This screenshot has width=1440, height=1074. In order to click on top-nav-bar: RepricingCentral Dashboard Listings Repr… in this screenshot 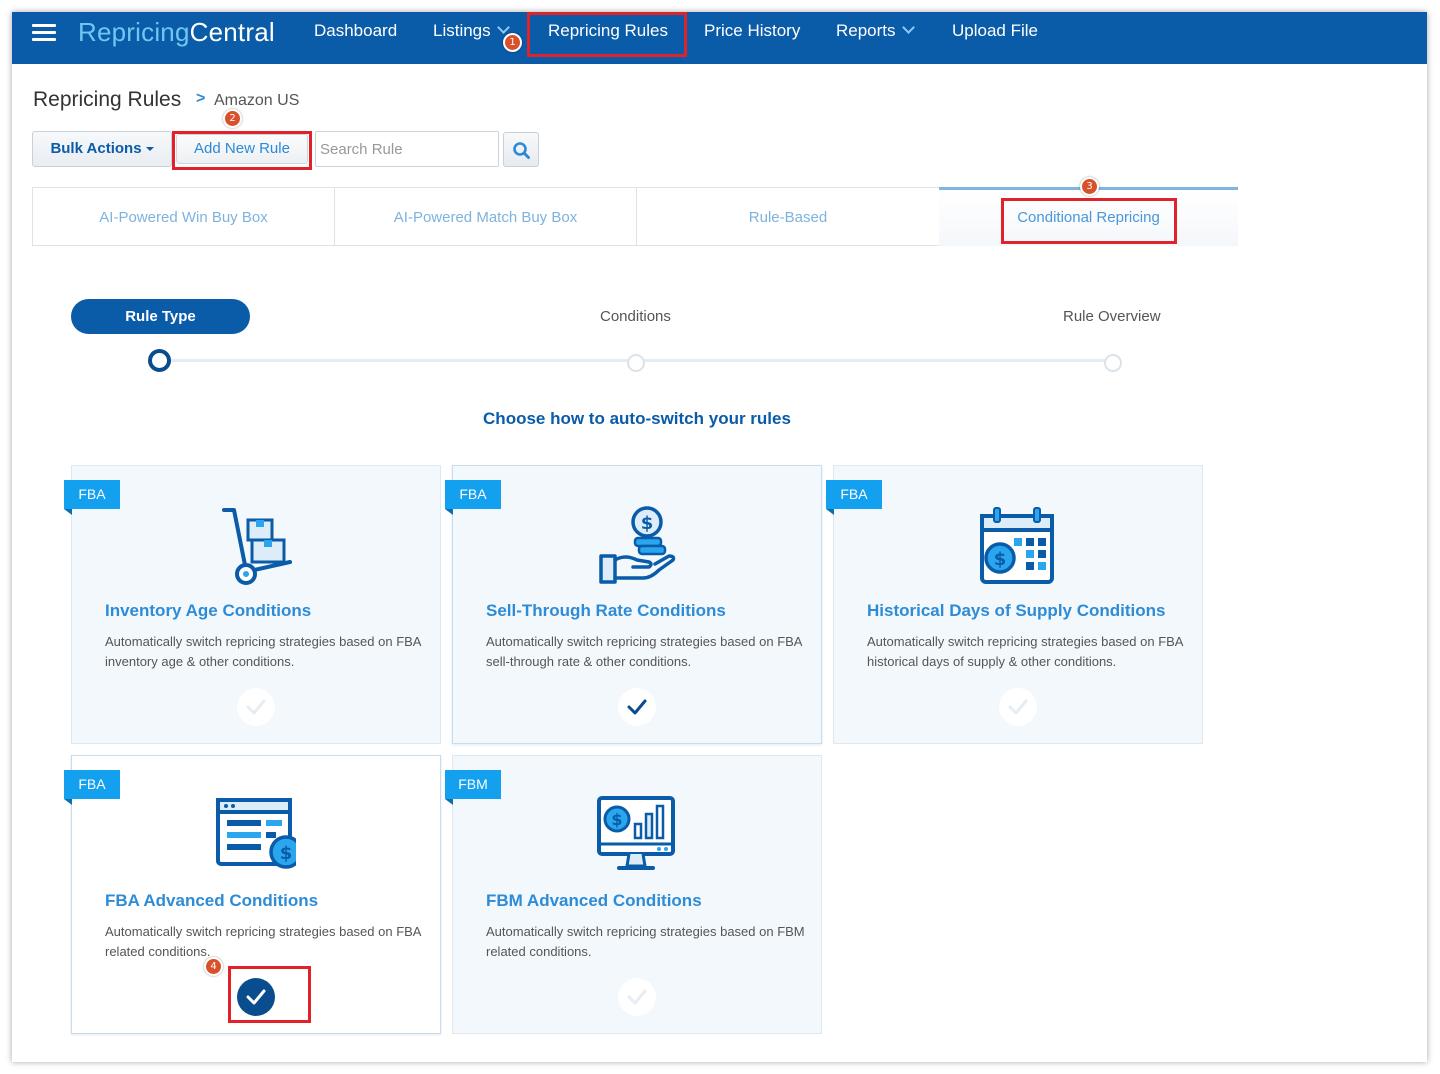, I will do `click(719, 38)`.